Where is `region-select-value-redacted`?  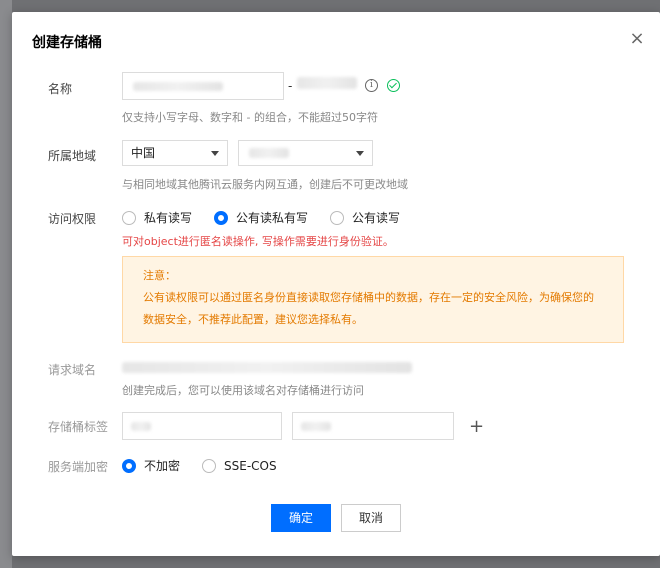 region-select-value-redacted is located at coordinates (269, 153).